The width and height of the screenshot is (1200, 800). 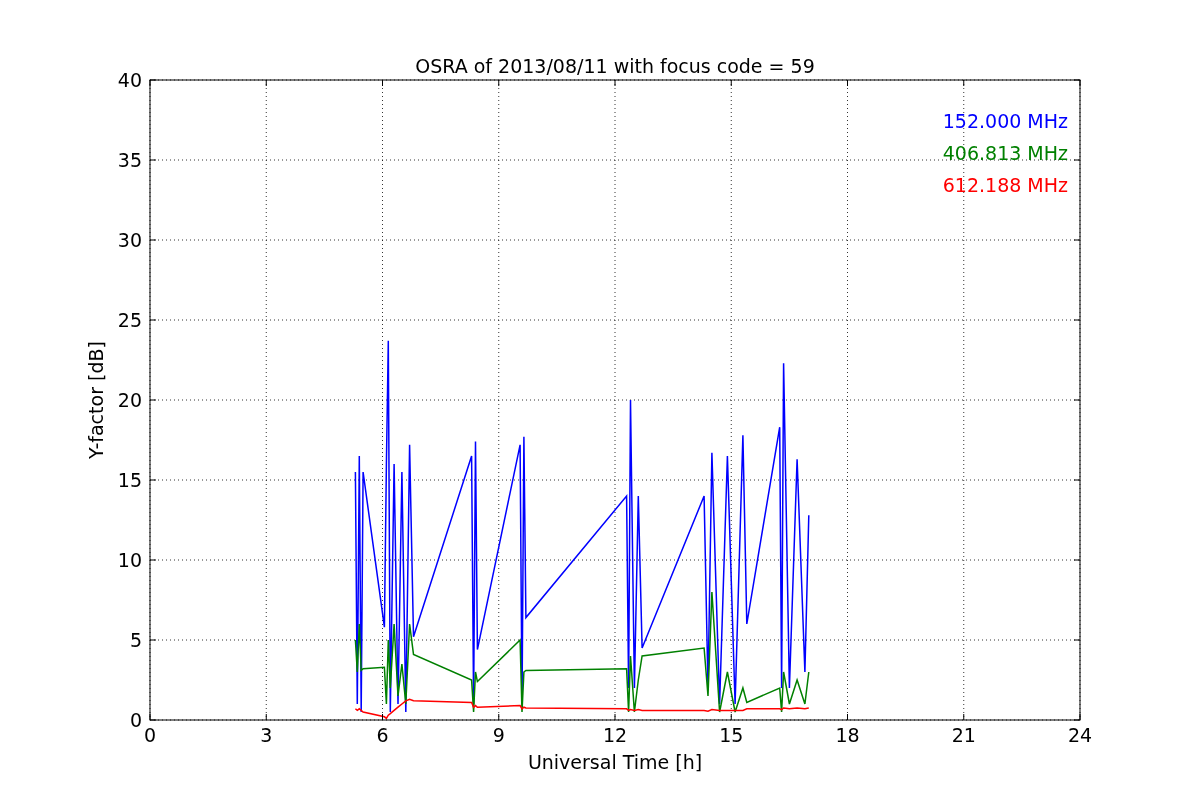 What do you see at coordinates (615, 735) in the screenshot?
I see `x-tick-label: 12` at bounding box center [615, 735].